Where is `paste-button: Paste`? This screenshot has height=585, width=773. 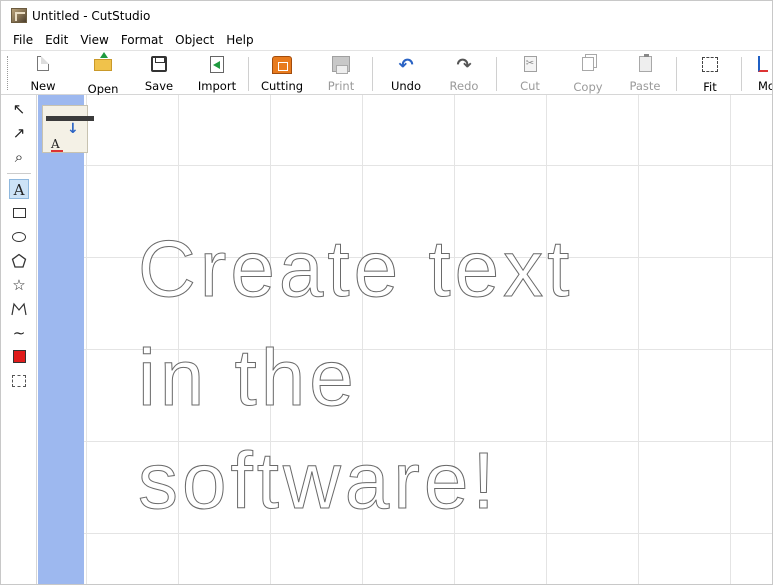 paste-button: Paste is located at coordinates (645, 74).